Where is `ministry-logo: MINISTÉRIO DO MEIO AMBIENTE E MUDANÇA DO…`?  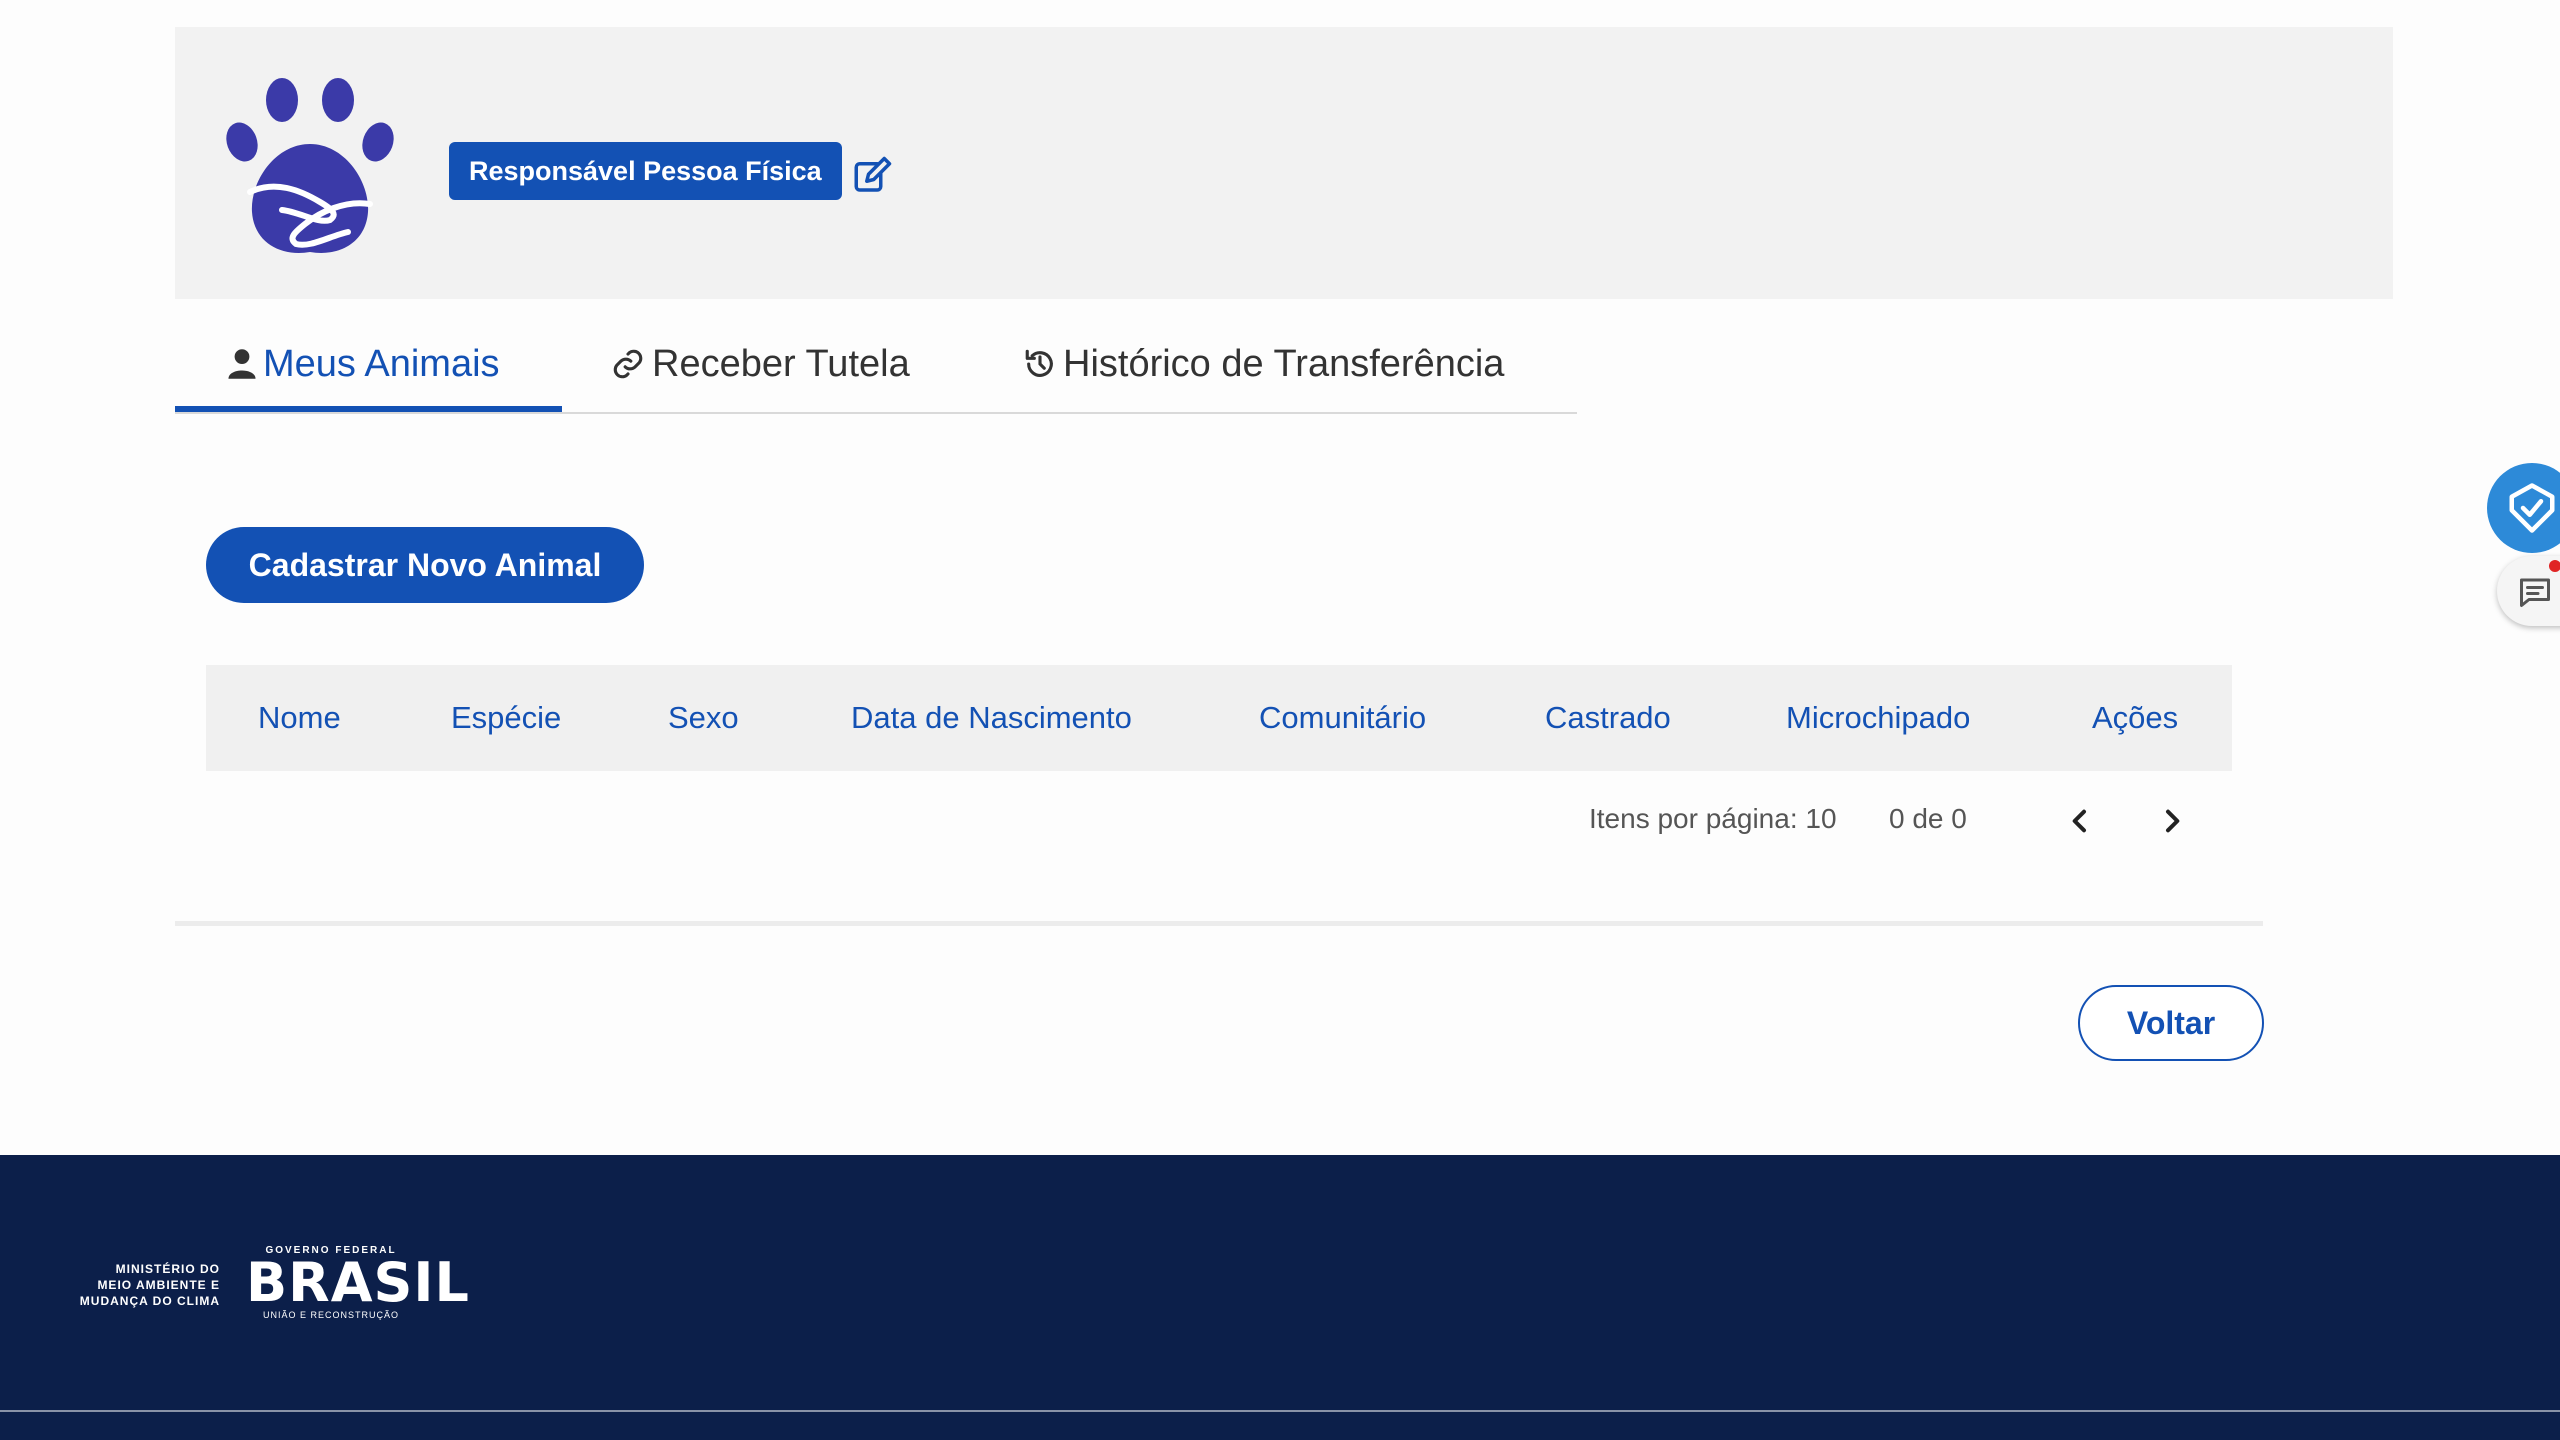
ministry-logo: MINISTÉRIO DO MEIO AMBIENTE E MUDANÇA DO… is located at coordinates (144, 1285).